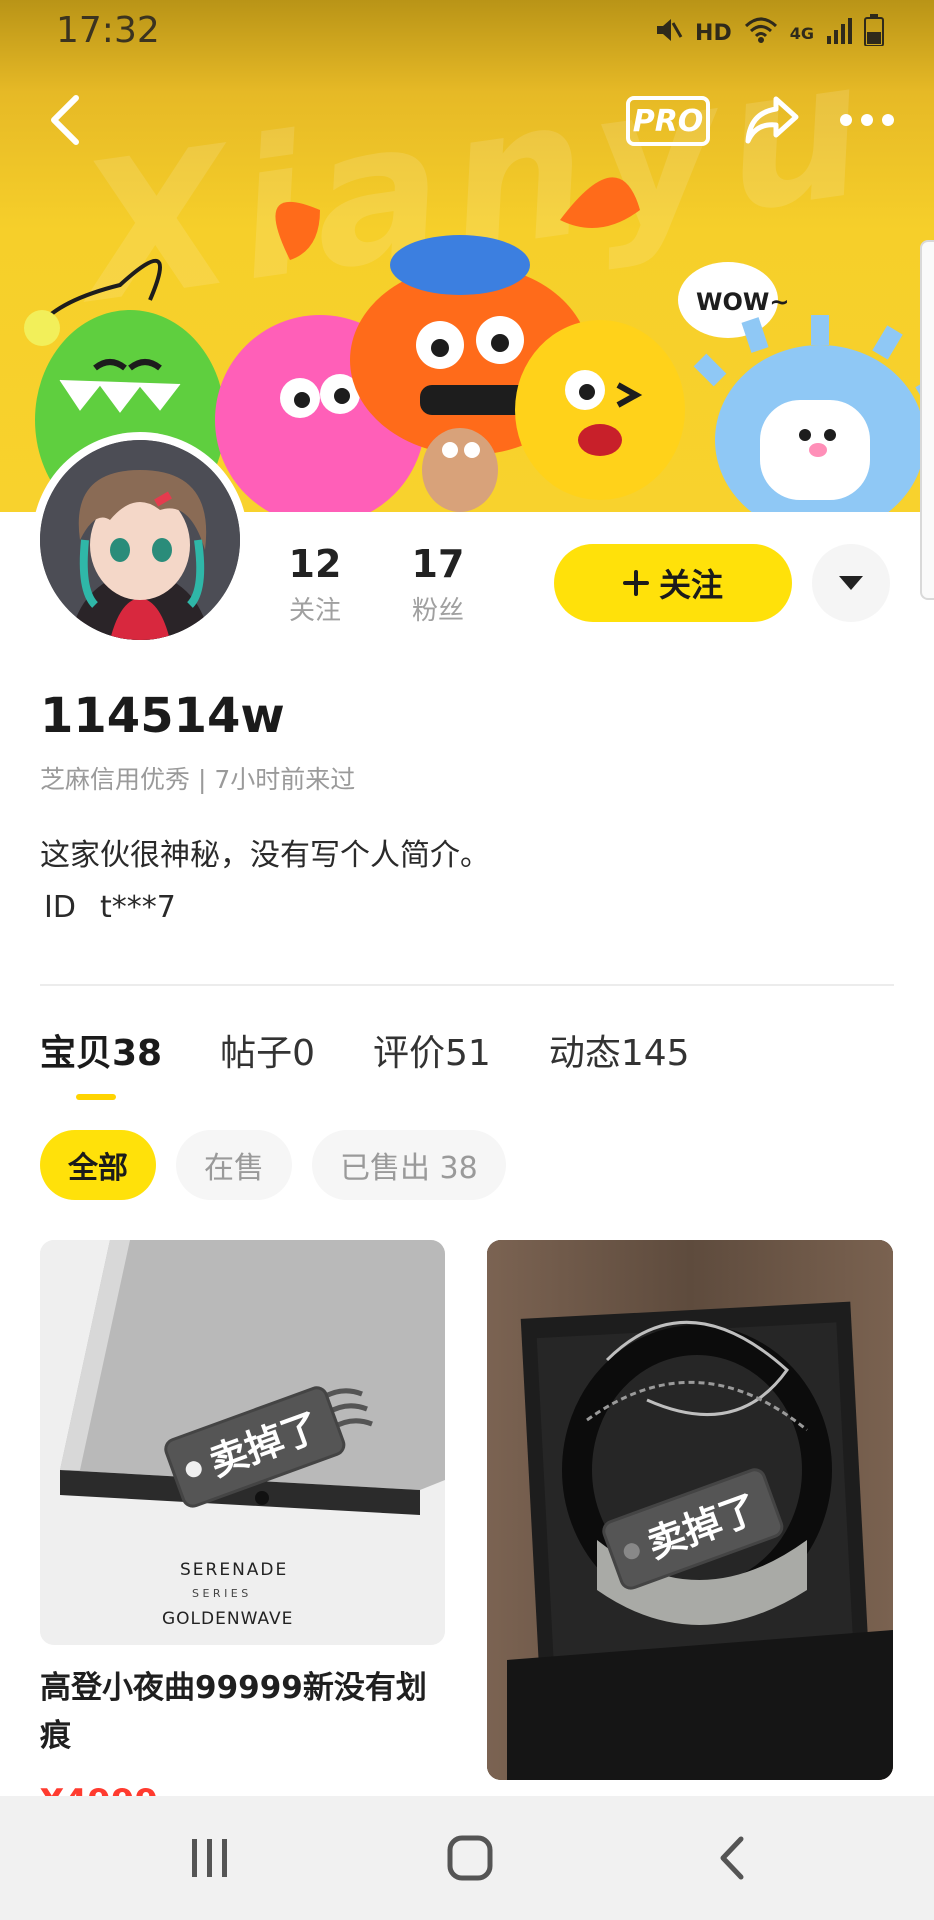 The width and height of the screenshot is (934, 1920). I want to click on hd-label: HD, so click(713, 33).